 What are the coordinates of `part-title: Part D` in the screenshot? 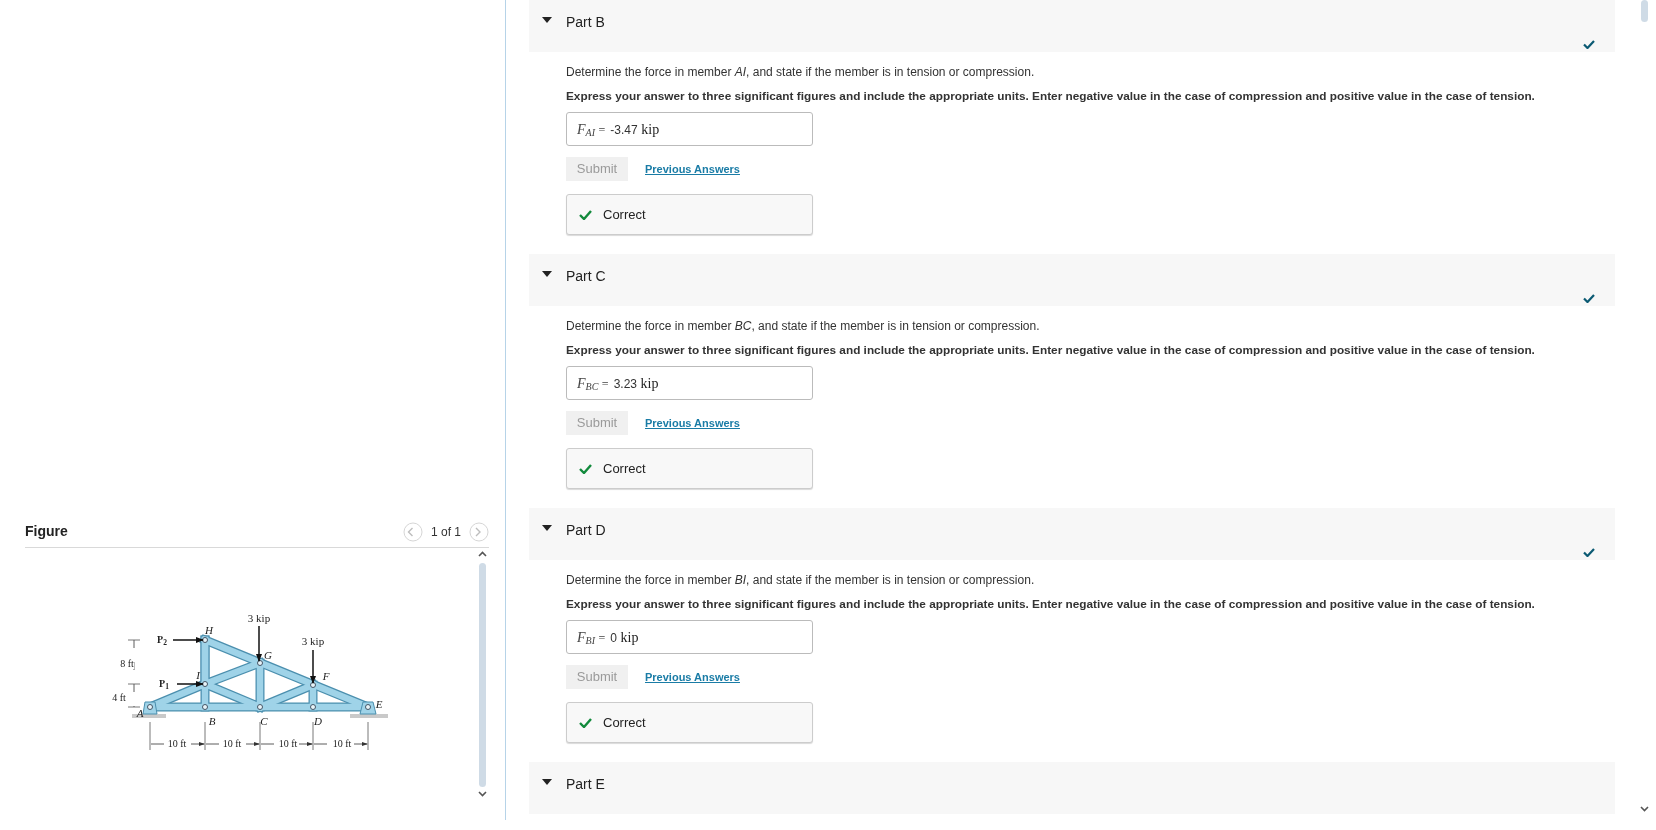 It's located at (586, 530).